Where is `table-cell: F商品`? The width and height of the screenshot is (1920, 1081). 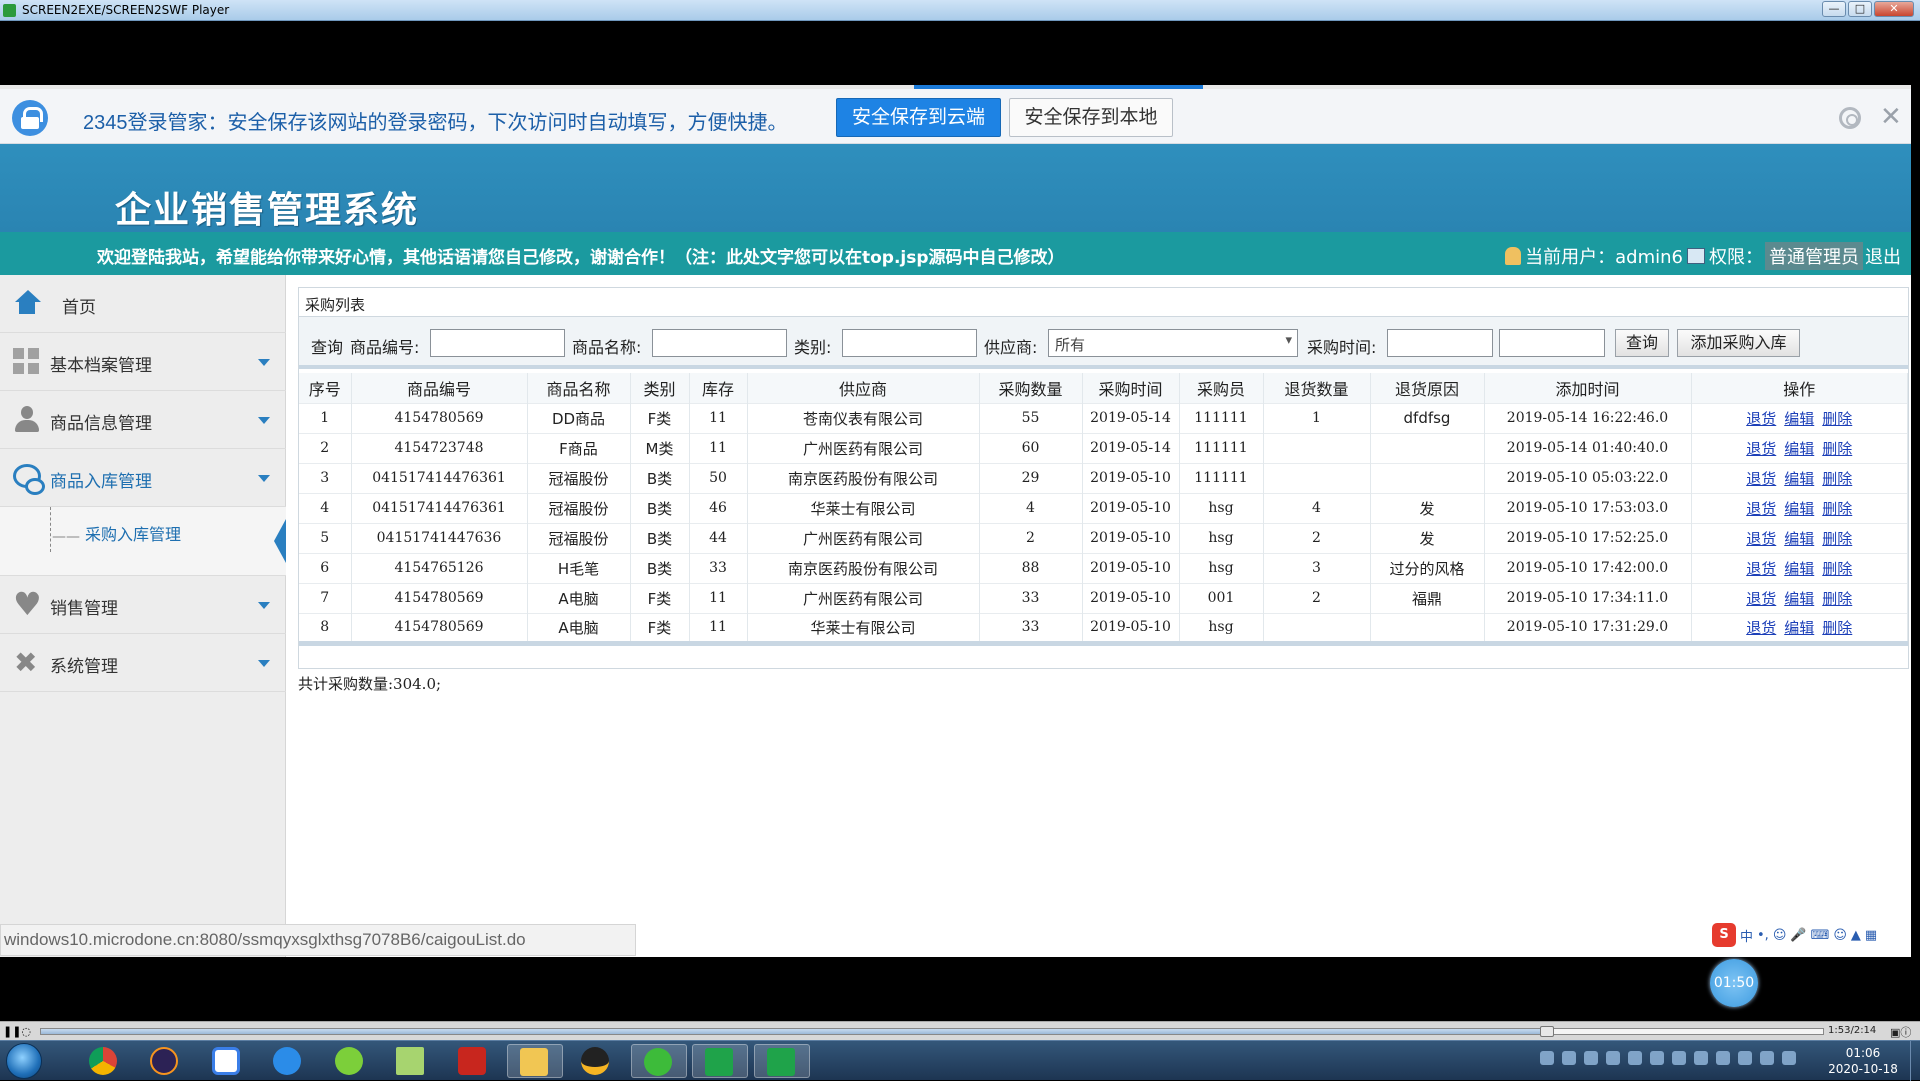
table-cell: F商品 is located at coordinates (579, 447).